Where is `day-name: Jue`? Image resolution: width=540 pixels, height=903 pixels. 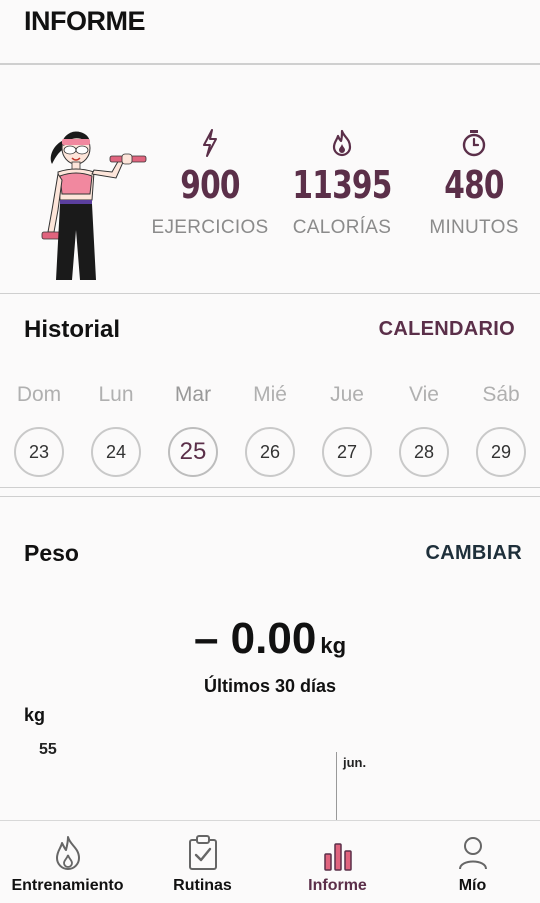
day-name: Jue is located at coordinates (347, 394).